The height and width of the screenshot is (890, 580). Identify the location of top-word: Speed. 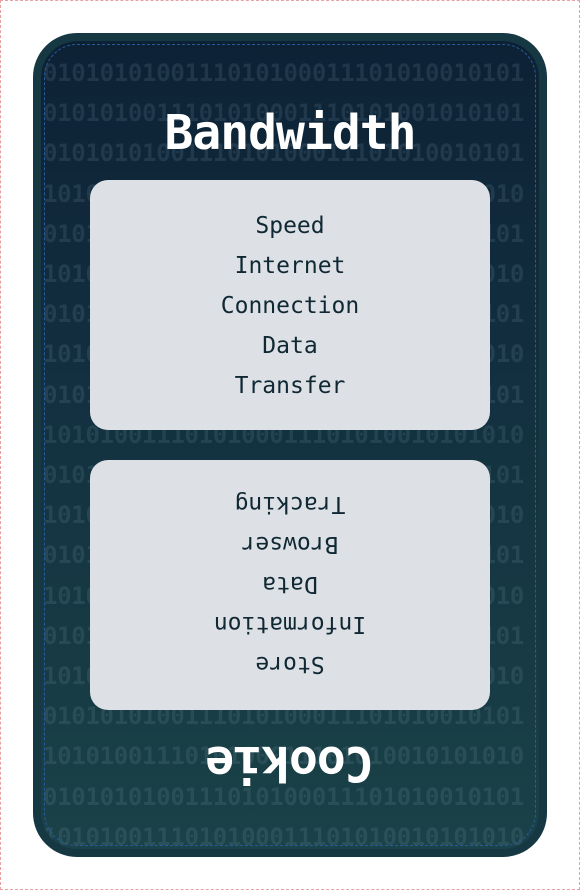
(290, 226).